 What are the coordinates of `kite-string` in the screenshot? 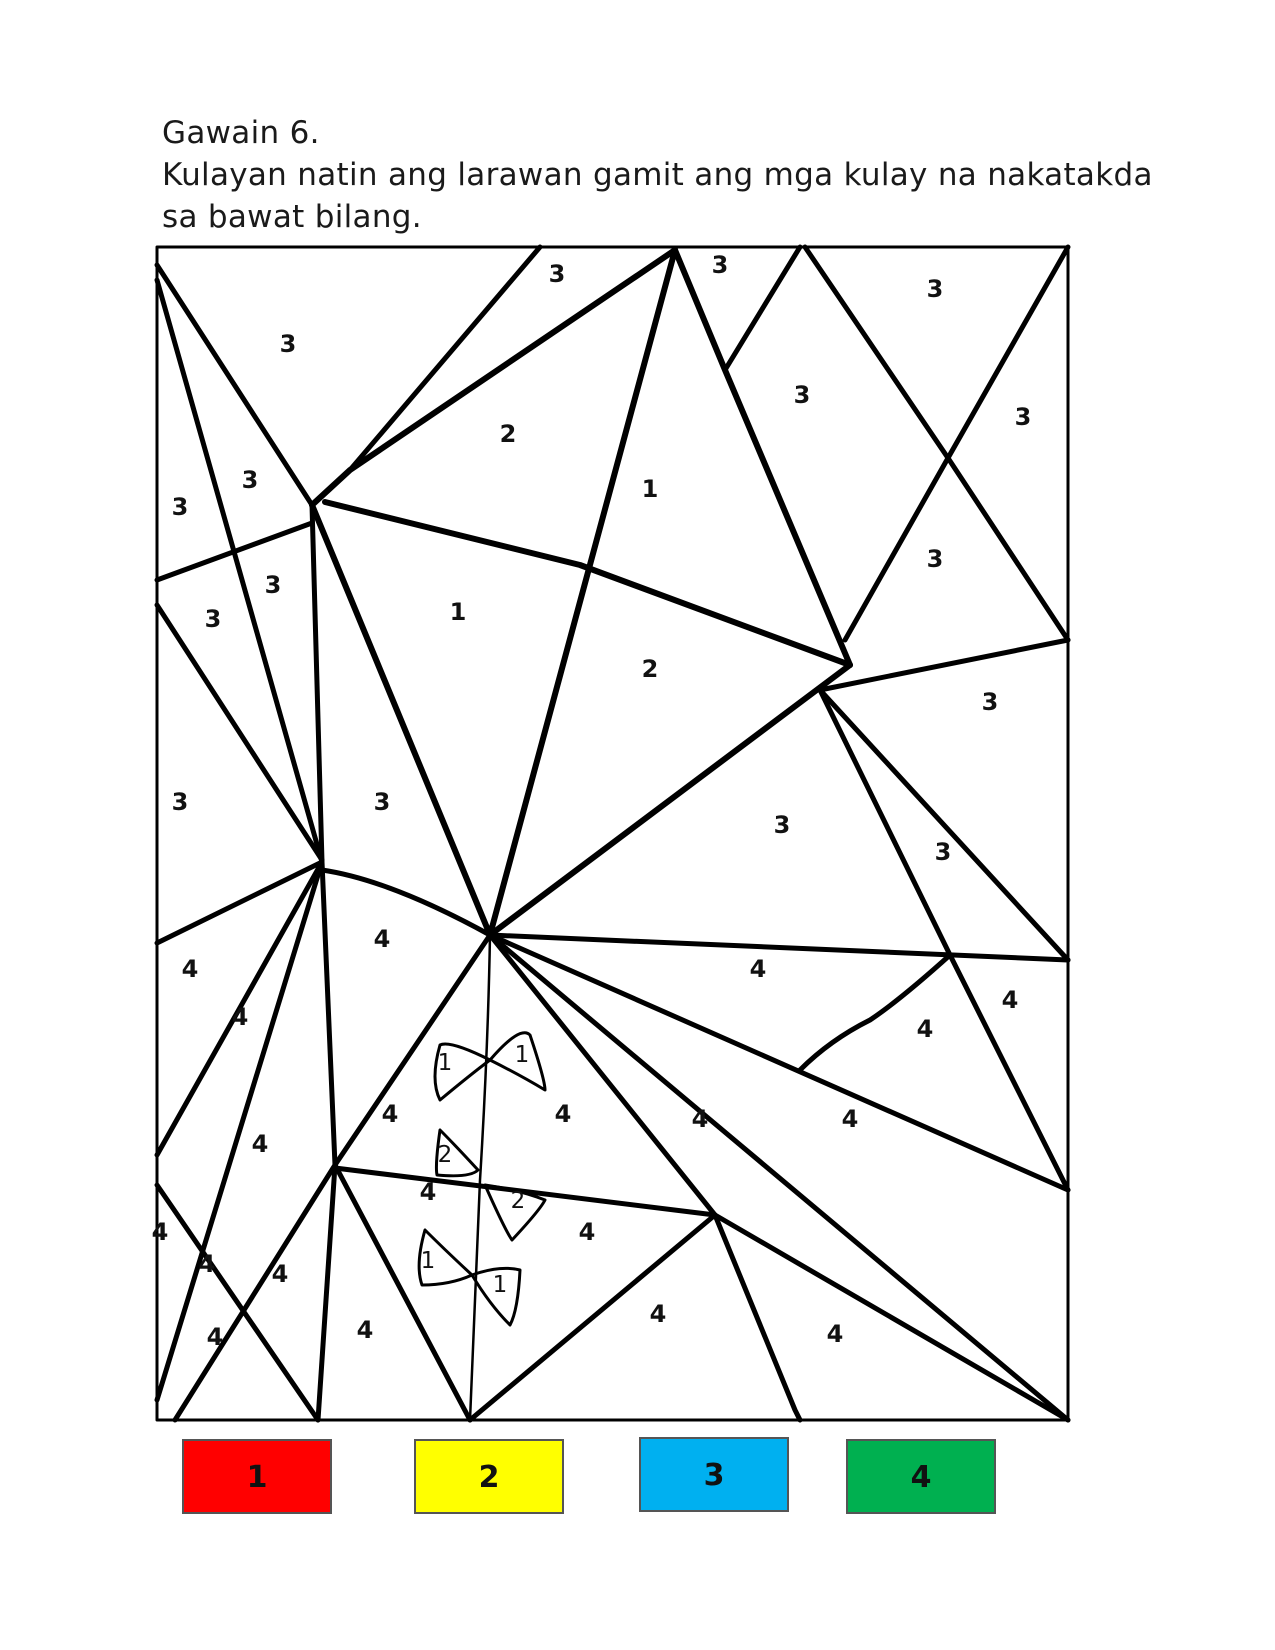 It's located at (480, 1177).